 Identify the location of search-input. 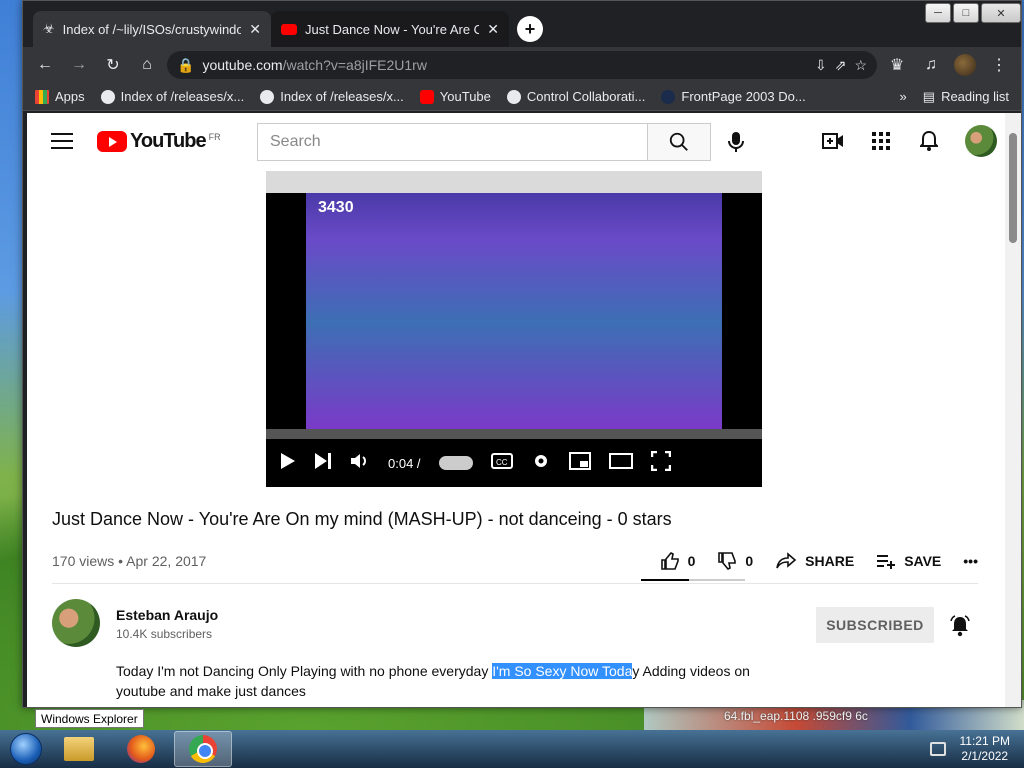
(452, 142).